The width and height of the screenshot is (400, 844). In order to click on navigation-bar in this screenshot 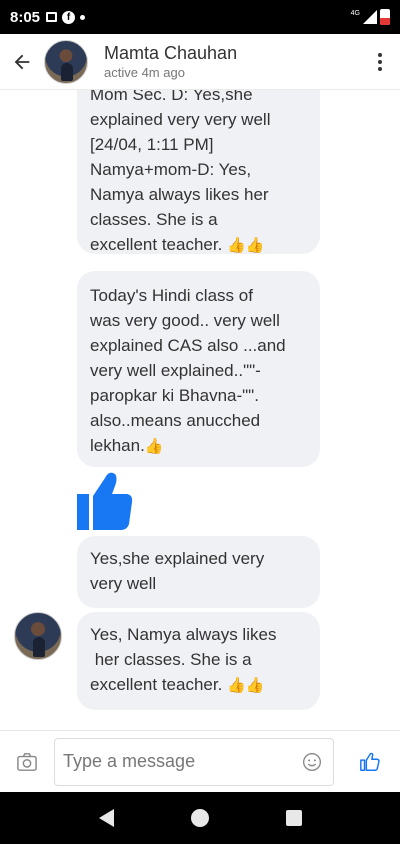, I will do `click(200, 818)`.